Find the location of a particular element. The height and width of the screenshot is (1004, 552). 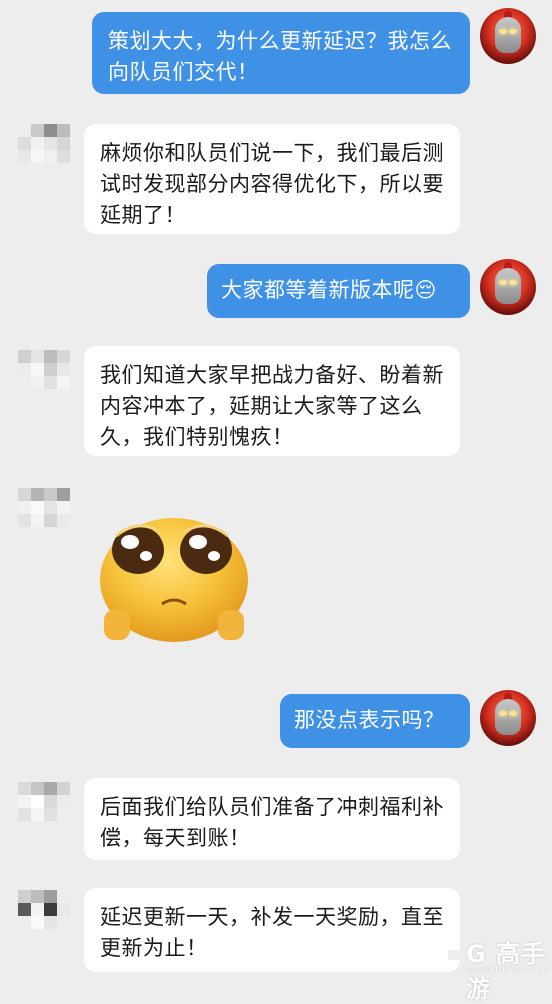

g-logo-icon is located at coordinates (443, 954).